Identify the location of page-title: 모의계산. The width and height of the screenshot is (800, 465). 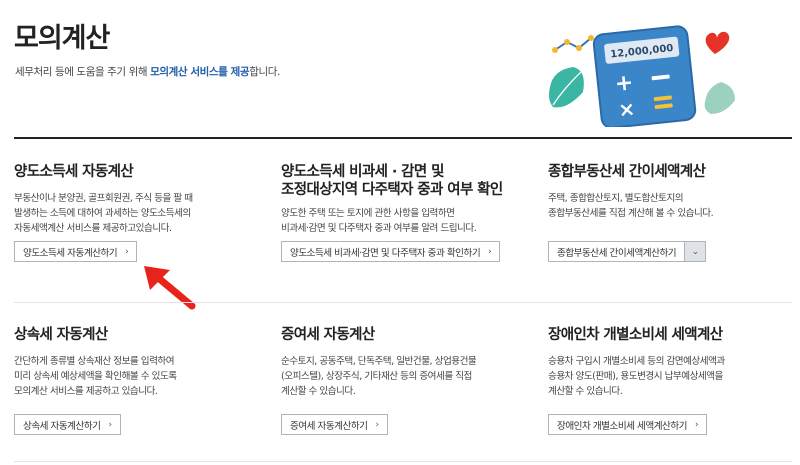
(62, 38).